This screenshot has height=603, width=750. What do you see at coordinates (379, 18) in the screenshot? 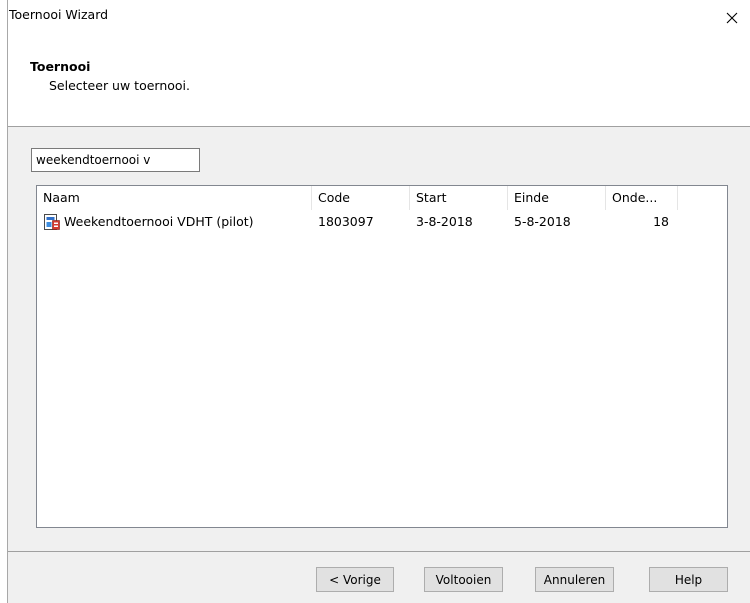
I see `title-bar: Toernooi Wizard` at bounding box center [379, 18].